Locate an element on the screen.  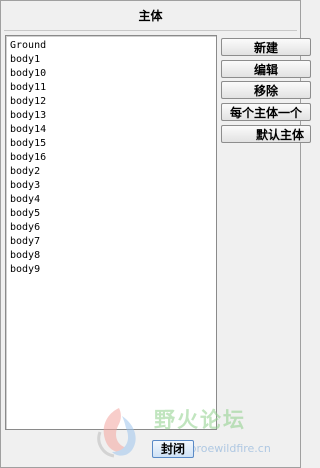
list-item: body15 is located at coordinates (111, 144).